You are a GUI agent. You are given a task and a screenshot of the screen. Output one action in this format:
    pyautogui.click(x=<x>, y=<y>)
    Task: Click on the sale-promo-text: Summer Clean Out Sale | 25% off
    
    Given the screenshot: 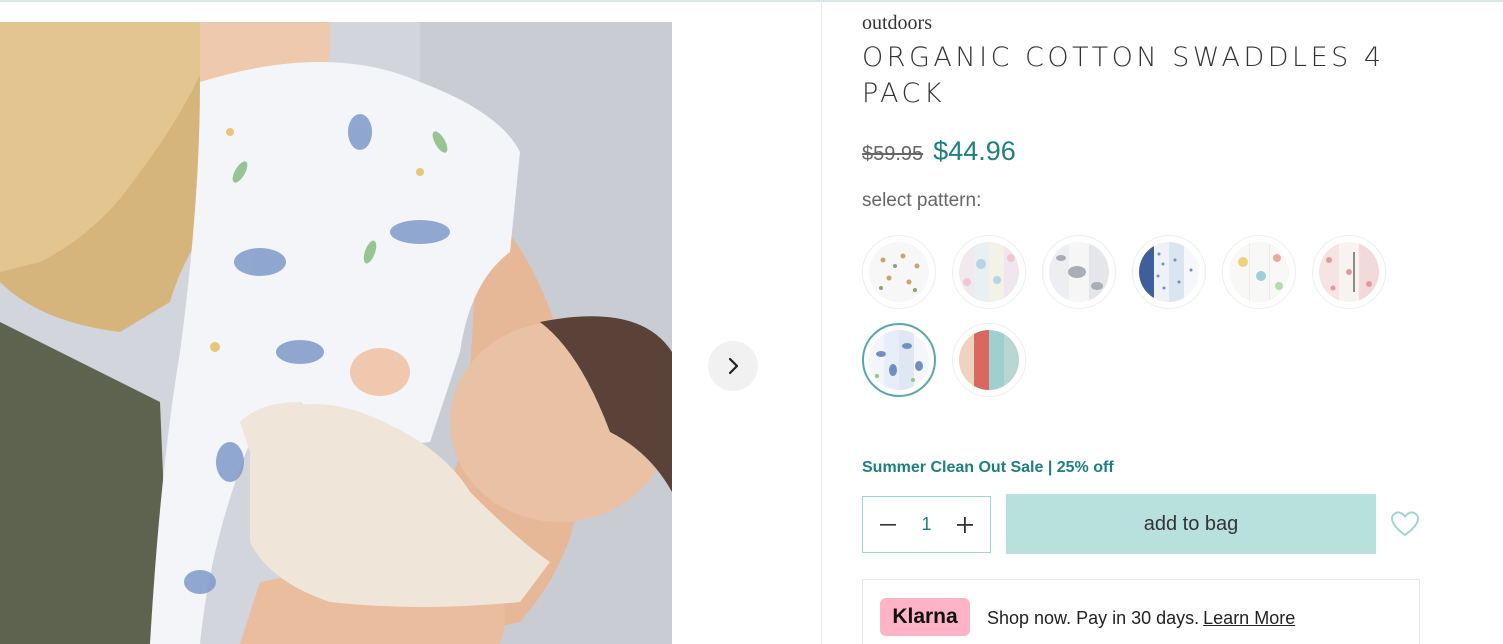 What is the action you would take?
    pyautogui.click(x=988, y=467)
    